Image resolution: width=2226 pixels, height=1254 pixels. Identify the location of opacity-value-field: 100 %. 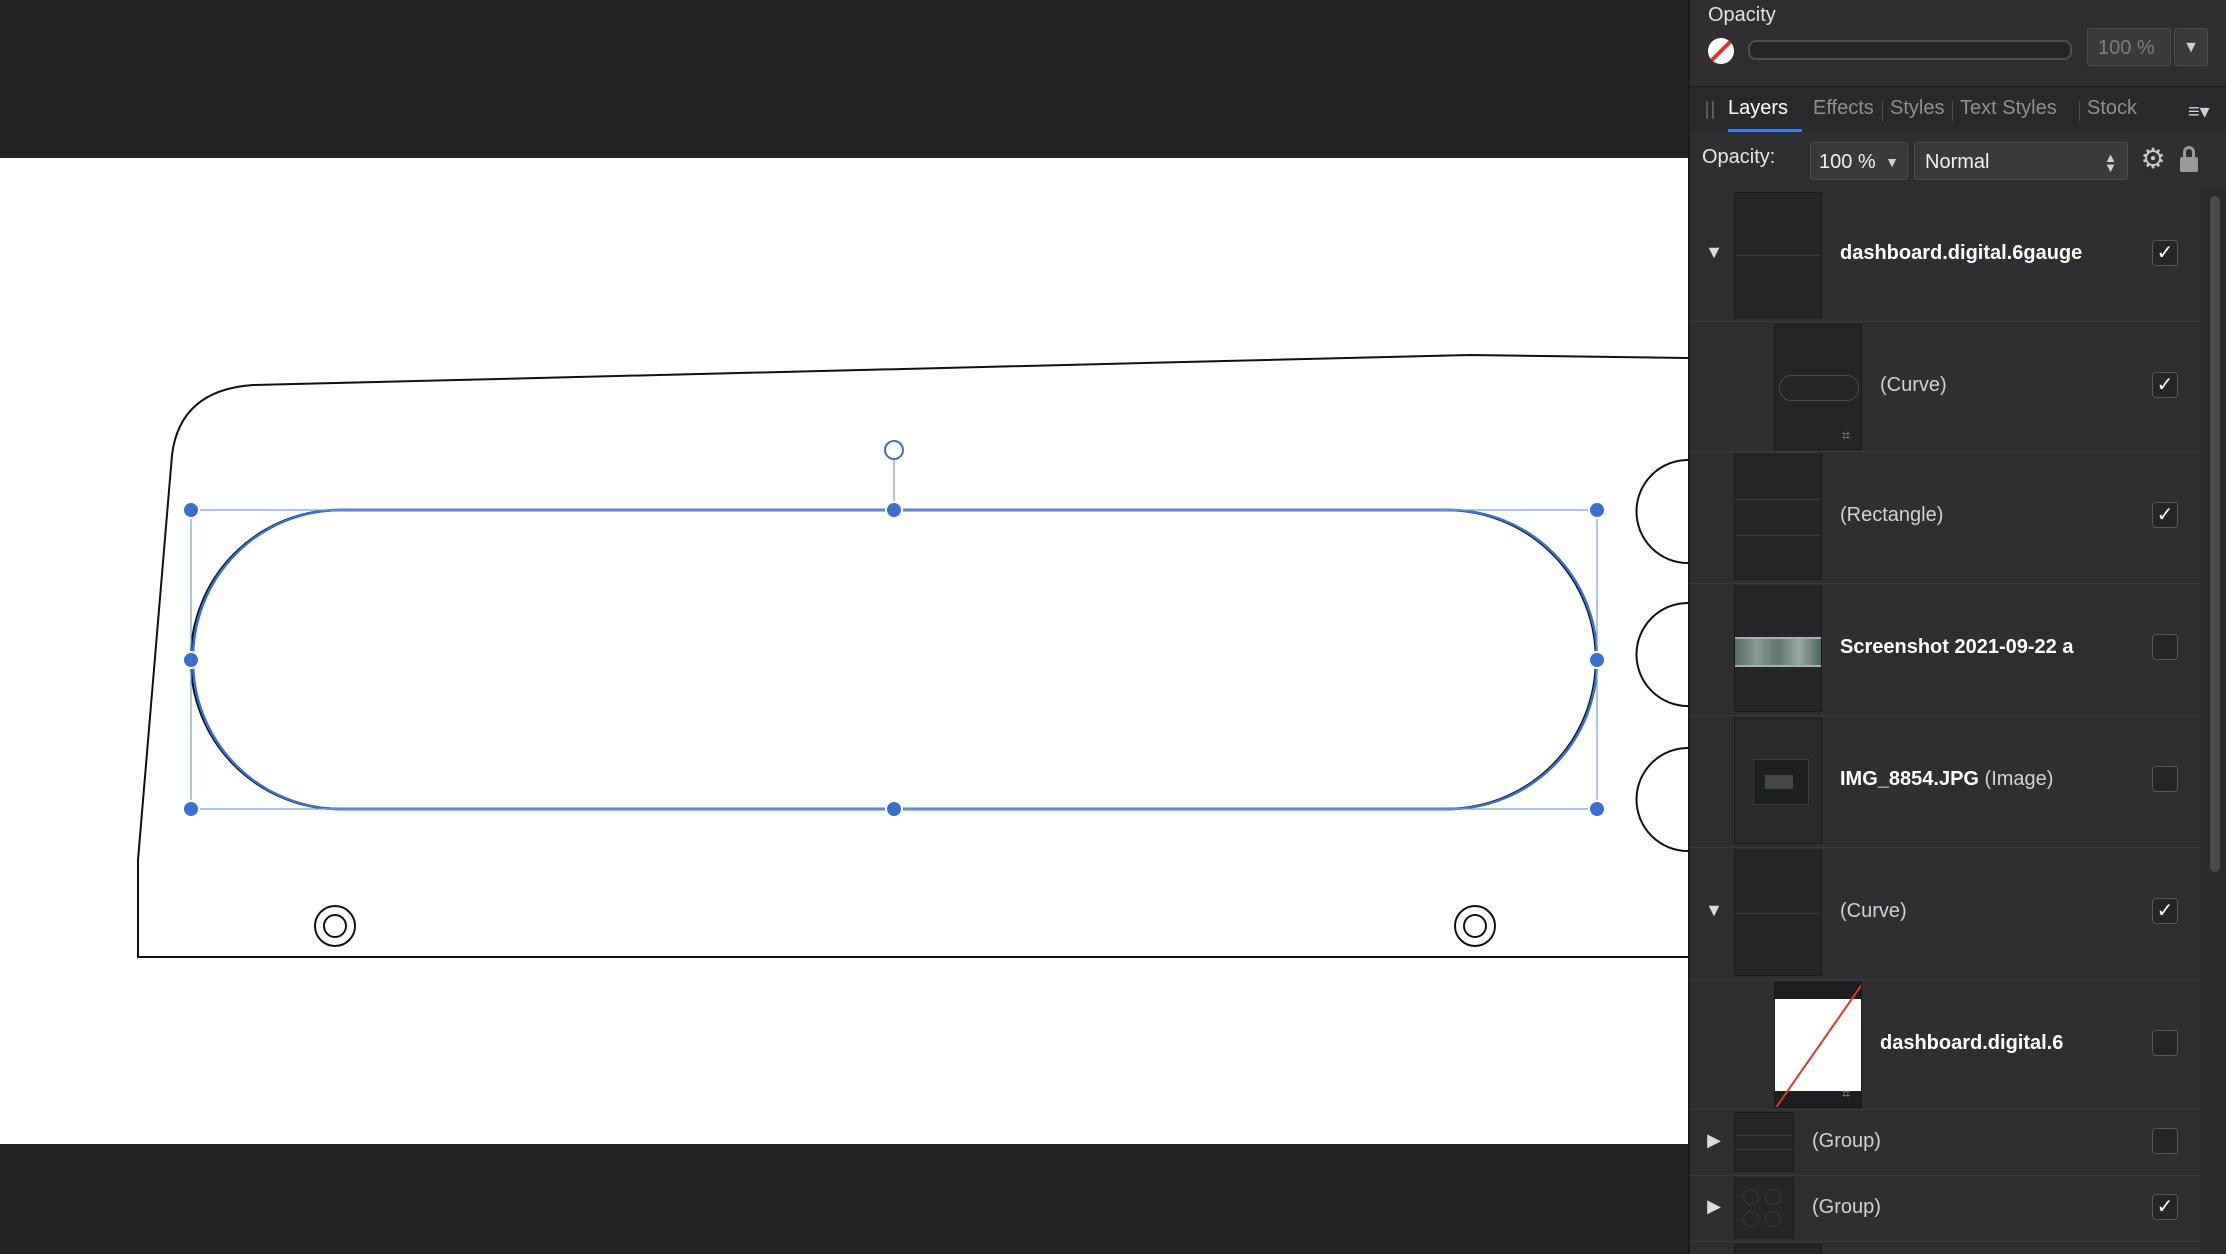
(2129, 47).